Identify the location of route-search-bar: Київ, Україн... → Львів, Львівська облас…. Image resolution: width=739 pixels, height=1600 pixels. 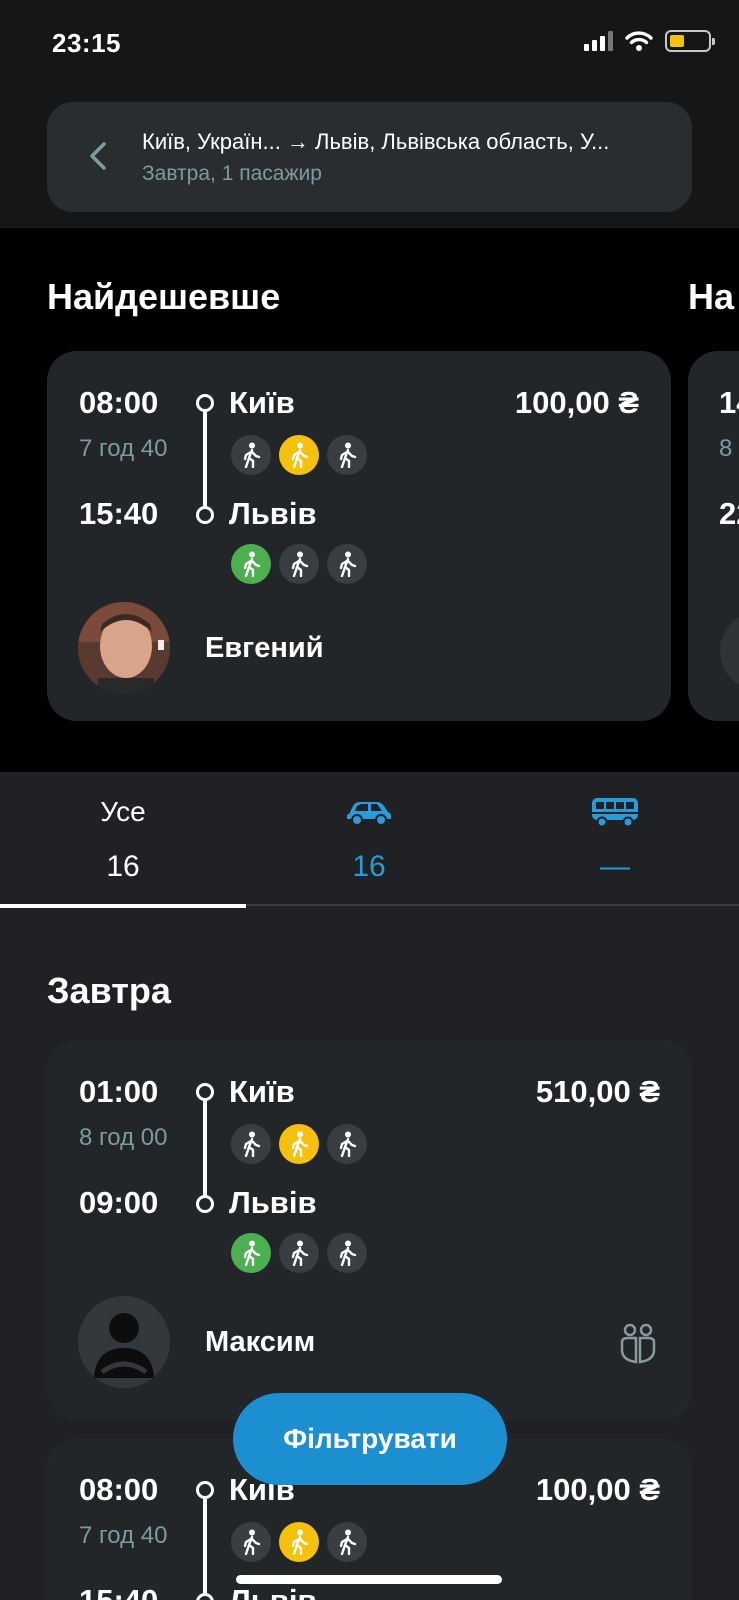
(369, 157).